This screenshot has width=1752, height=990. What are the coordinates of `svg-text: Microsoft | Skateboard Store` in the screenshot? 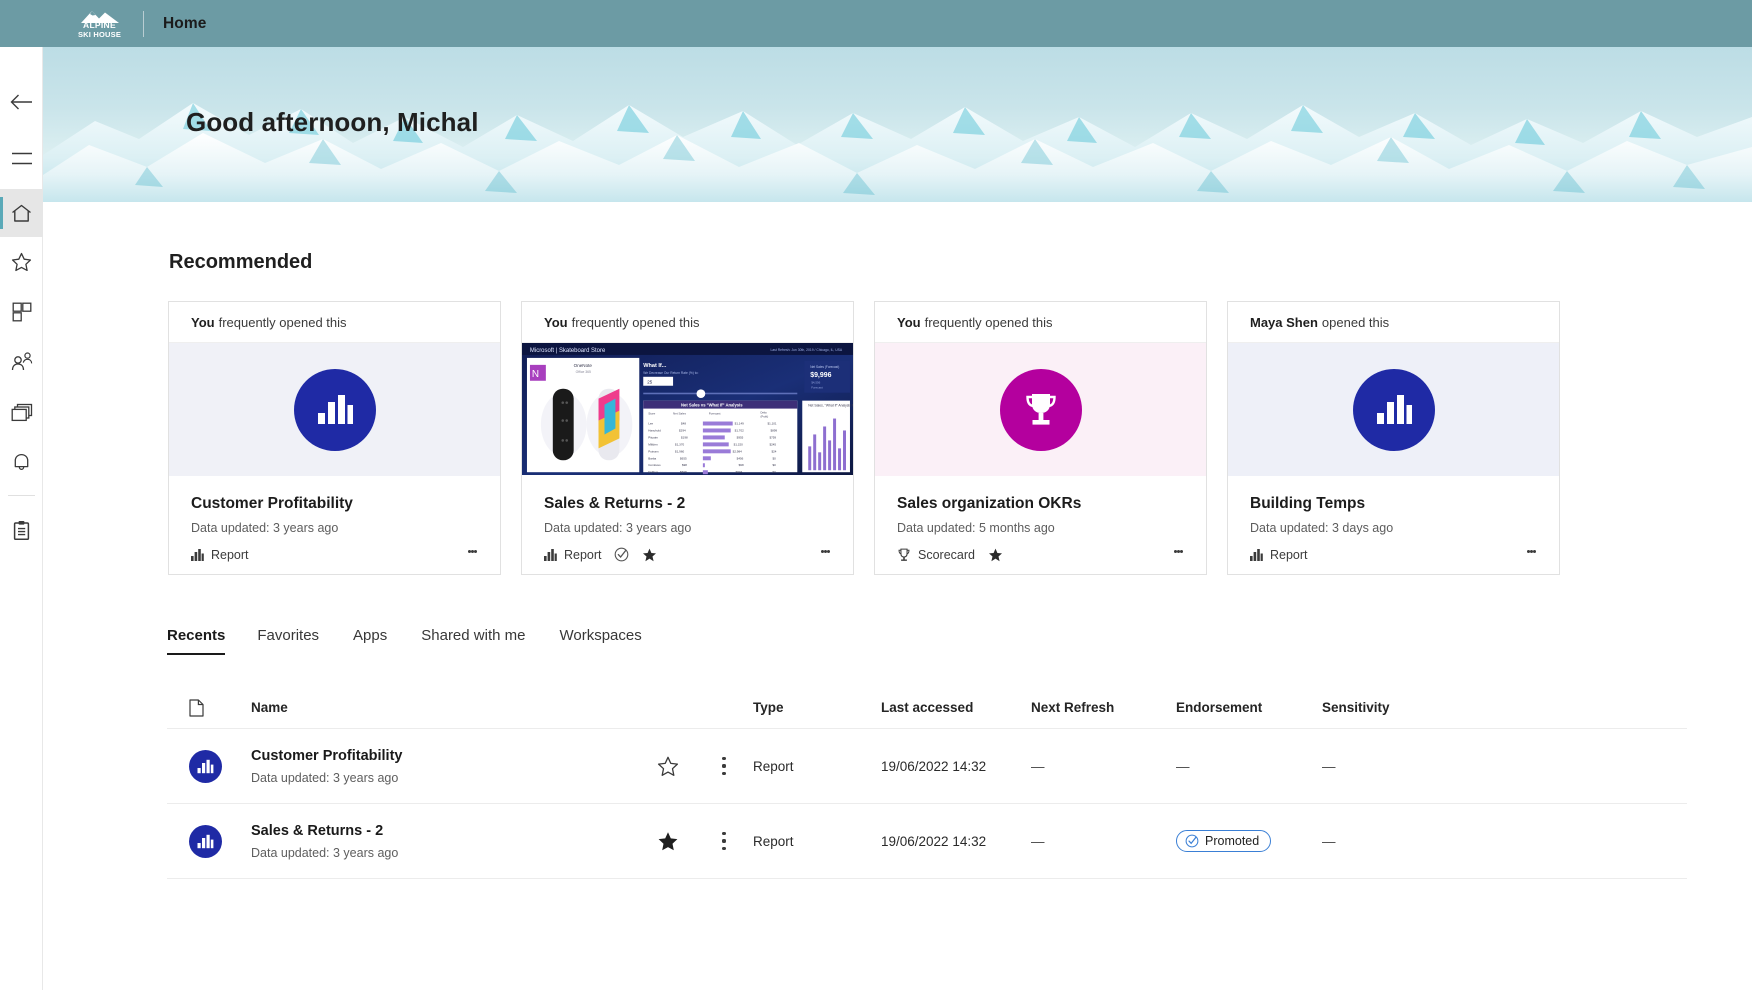 It's located at (568, 351).